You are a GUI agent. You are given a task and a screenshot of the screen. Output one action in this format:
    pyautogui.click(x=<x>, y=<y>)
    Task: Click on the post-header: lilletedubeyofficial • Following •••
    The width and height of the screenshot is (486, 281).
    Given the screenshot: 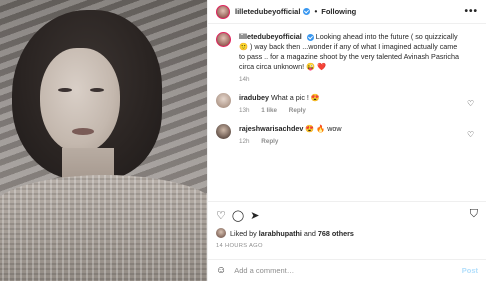 What is the action you would take?
    pyautogui.click(x=347, y=12)
    